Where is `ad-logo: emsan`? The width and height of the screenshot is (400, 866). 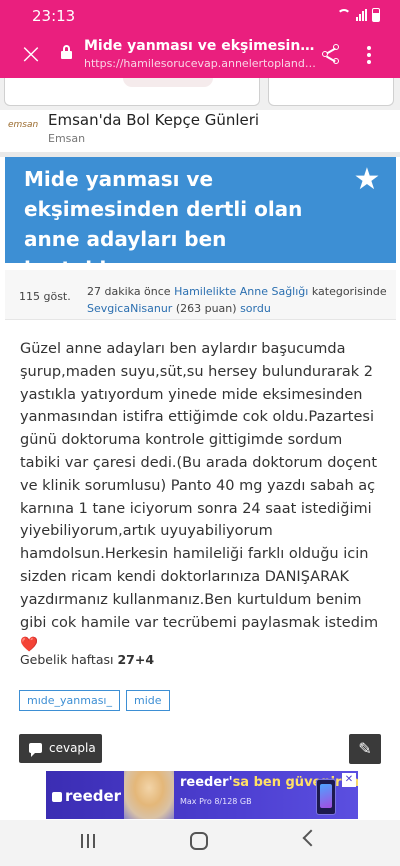 ad-logo: emsan is located at coordinates (23, 125).